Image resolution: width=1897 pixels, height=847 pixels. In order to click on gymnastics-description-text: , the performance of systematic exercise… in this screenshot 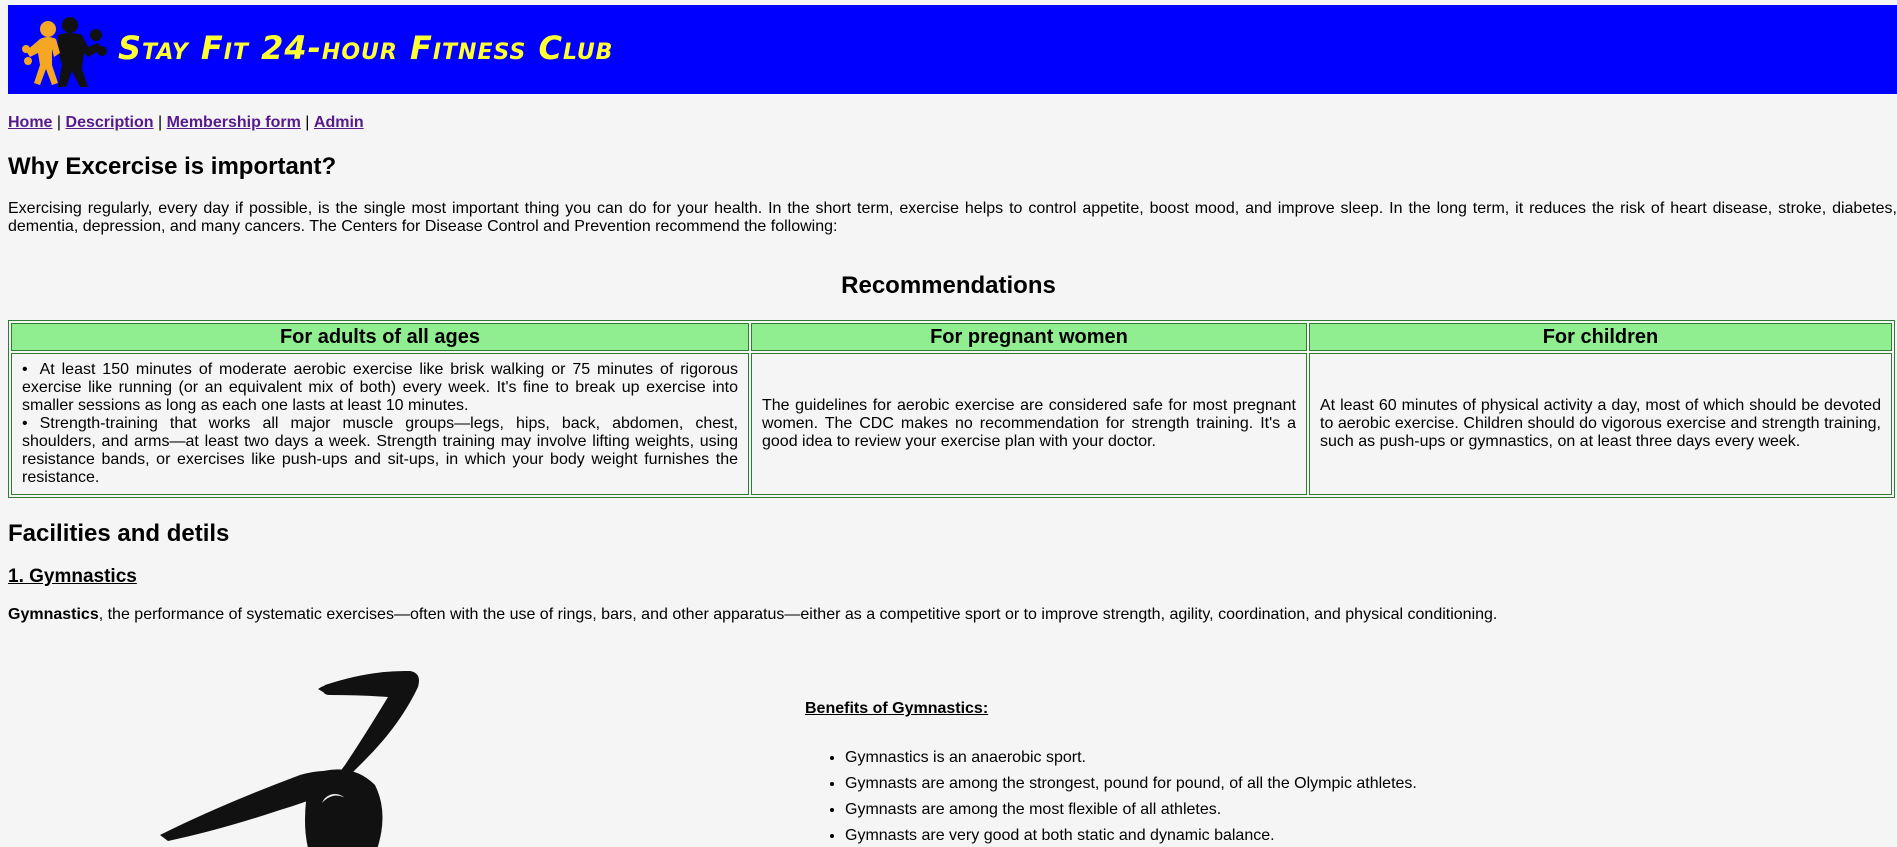, I will do `click(798, 614)`.